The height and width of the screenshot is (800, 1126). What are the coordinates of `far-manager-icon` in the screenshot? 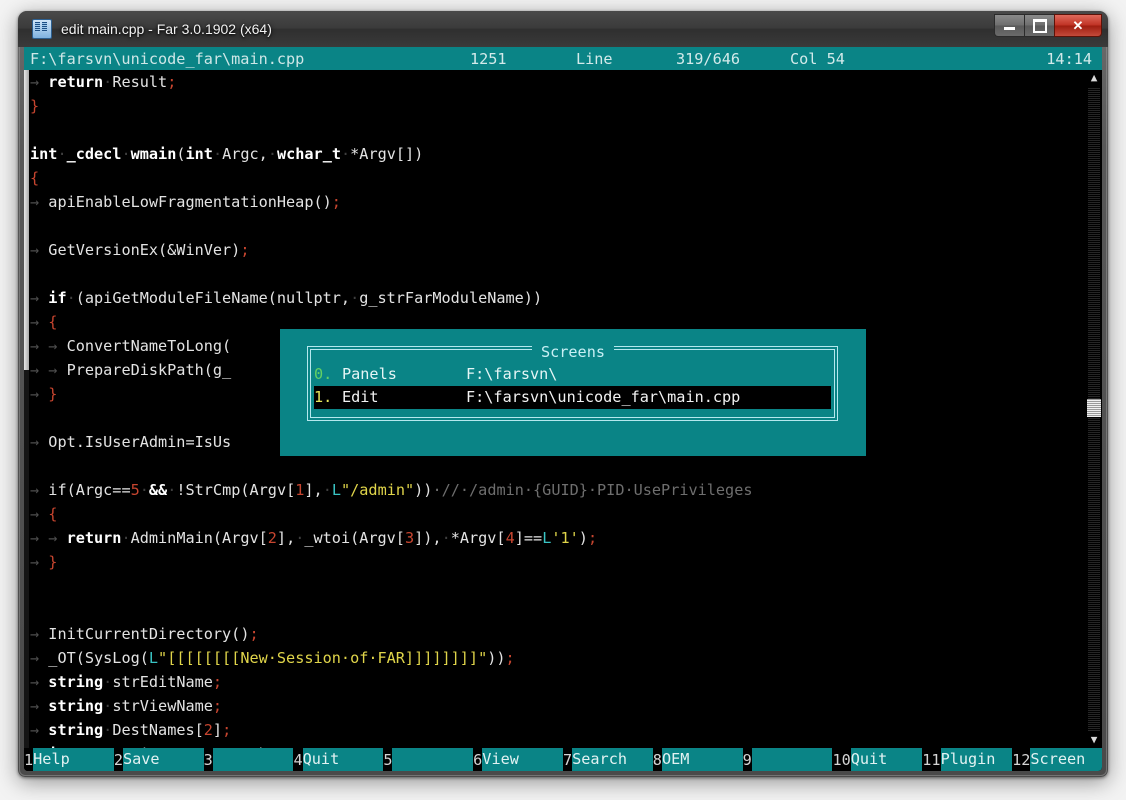 It's located at (42, 29).